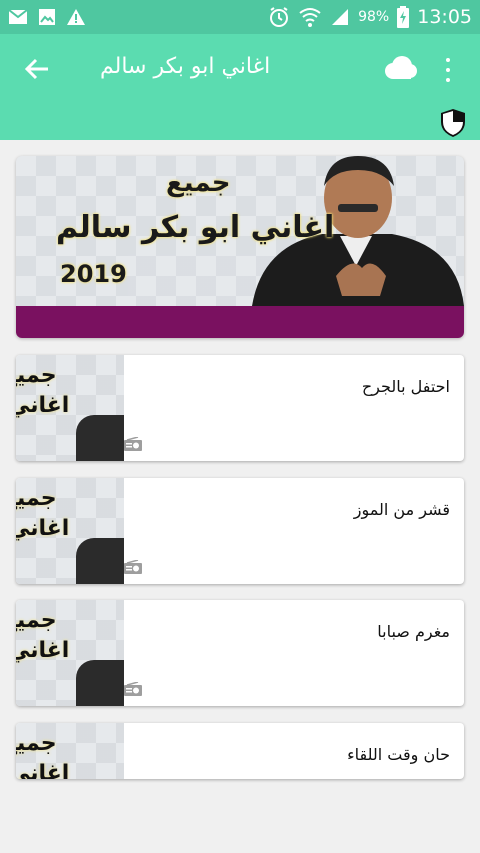 The image size is (480, 853). Describe the element at coordinates (18, 17) in the screenshot. I see `mail-icon` at that location.